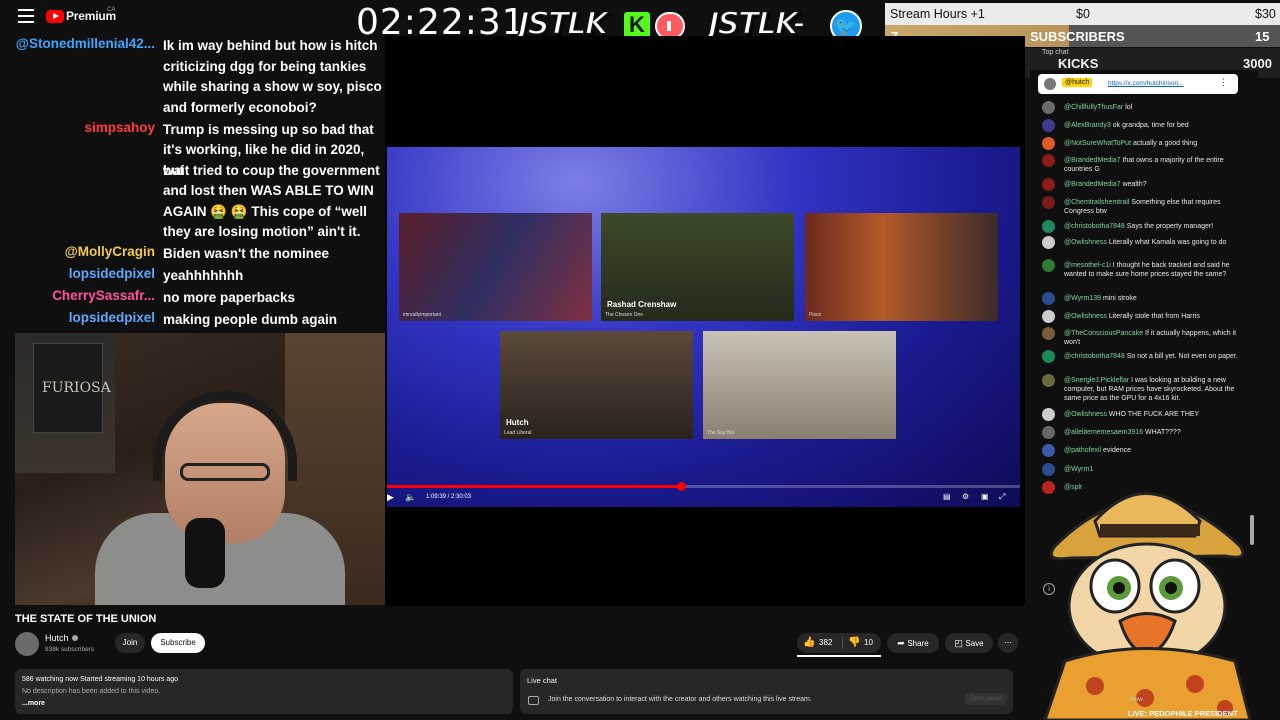 This screenshot has width=1280, height=720. What do you see at coordinates (109, 251) in the screenshot?
I see `overlay-chat-username: @MollyCragin` at bounding box center [109, 251].